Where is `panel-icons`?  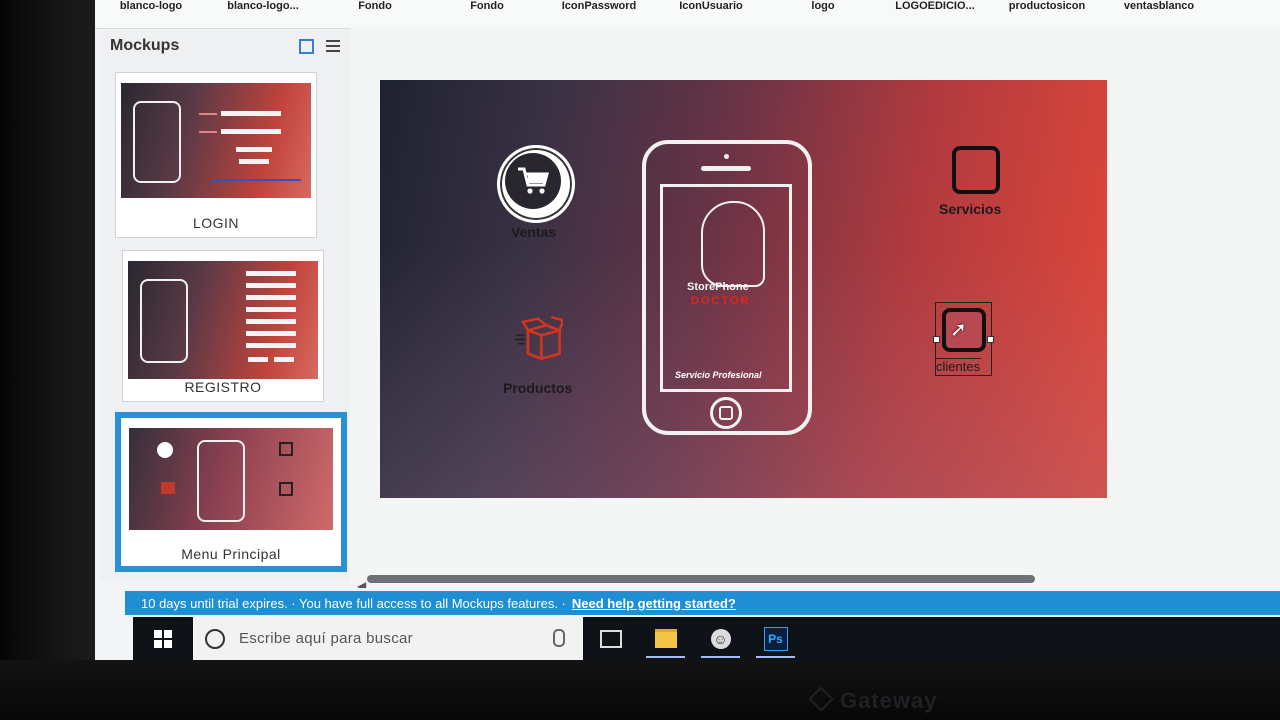
panel-icons is located at coordinates (319, 46).